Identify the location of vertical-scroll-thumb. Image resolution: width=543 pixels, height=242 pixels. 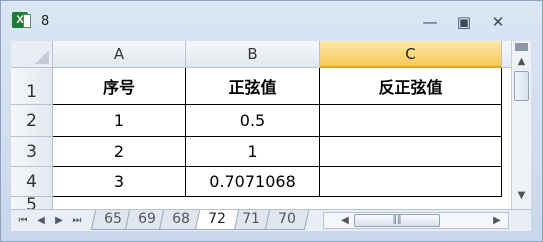
(521, 86).